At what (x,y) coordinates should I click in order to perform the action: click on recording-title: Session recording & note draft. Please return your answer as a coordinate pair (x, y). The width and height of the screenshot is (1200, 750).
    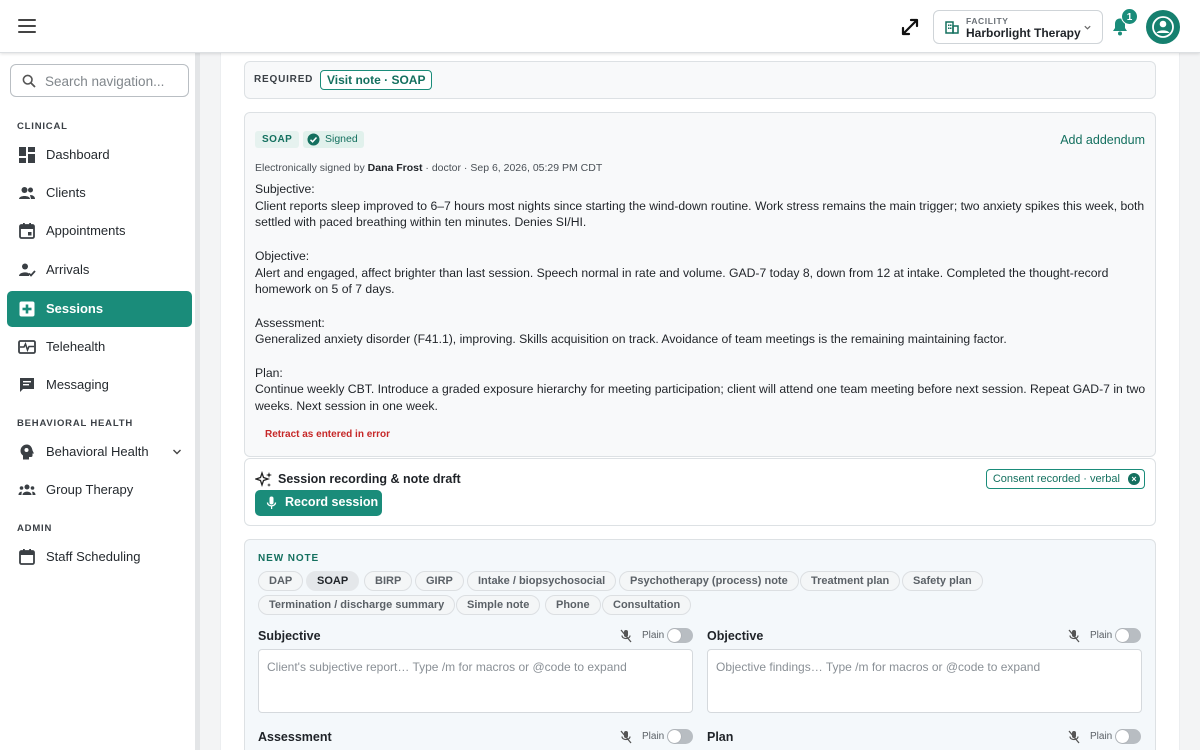
    Looking at the image, I should click on (369, 479).